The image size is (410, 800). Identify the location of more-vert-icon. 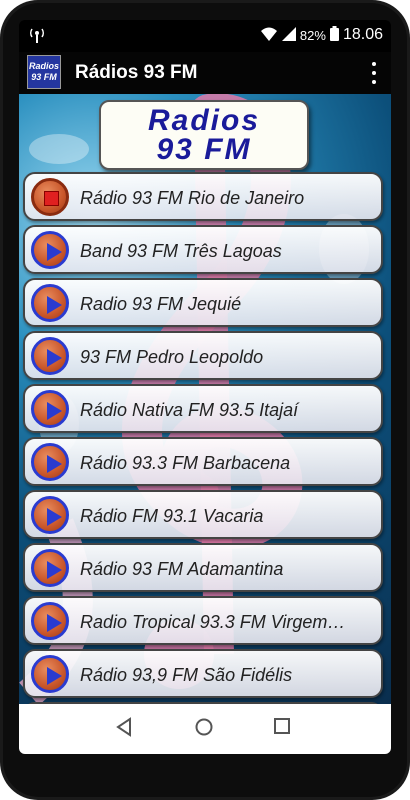
(374, 73).